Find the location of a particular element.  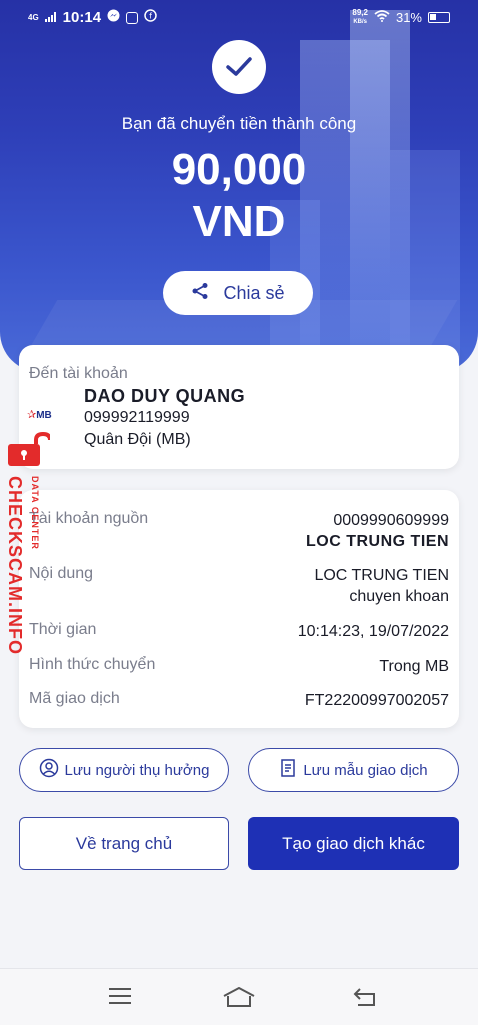

share-button: Chia sẻ is located at coordinates (238, 293).